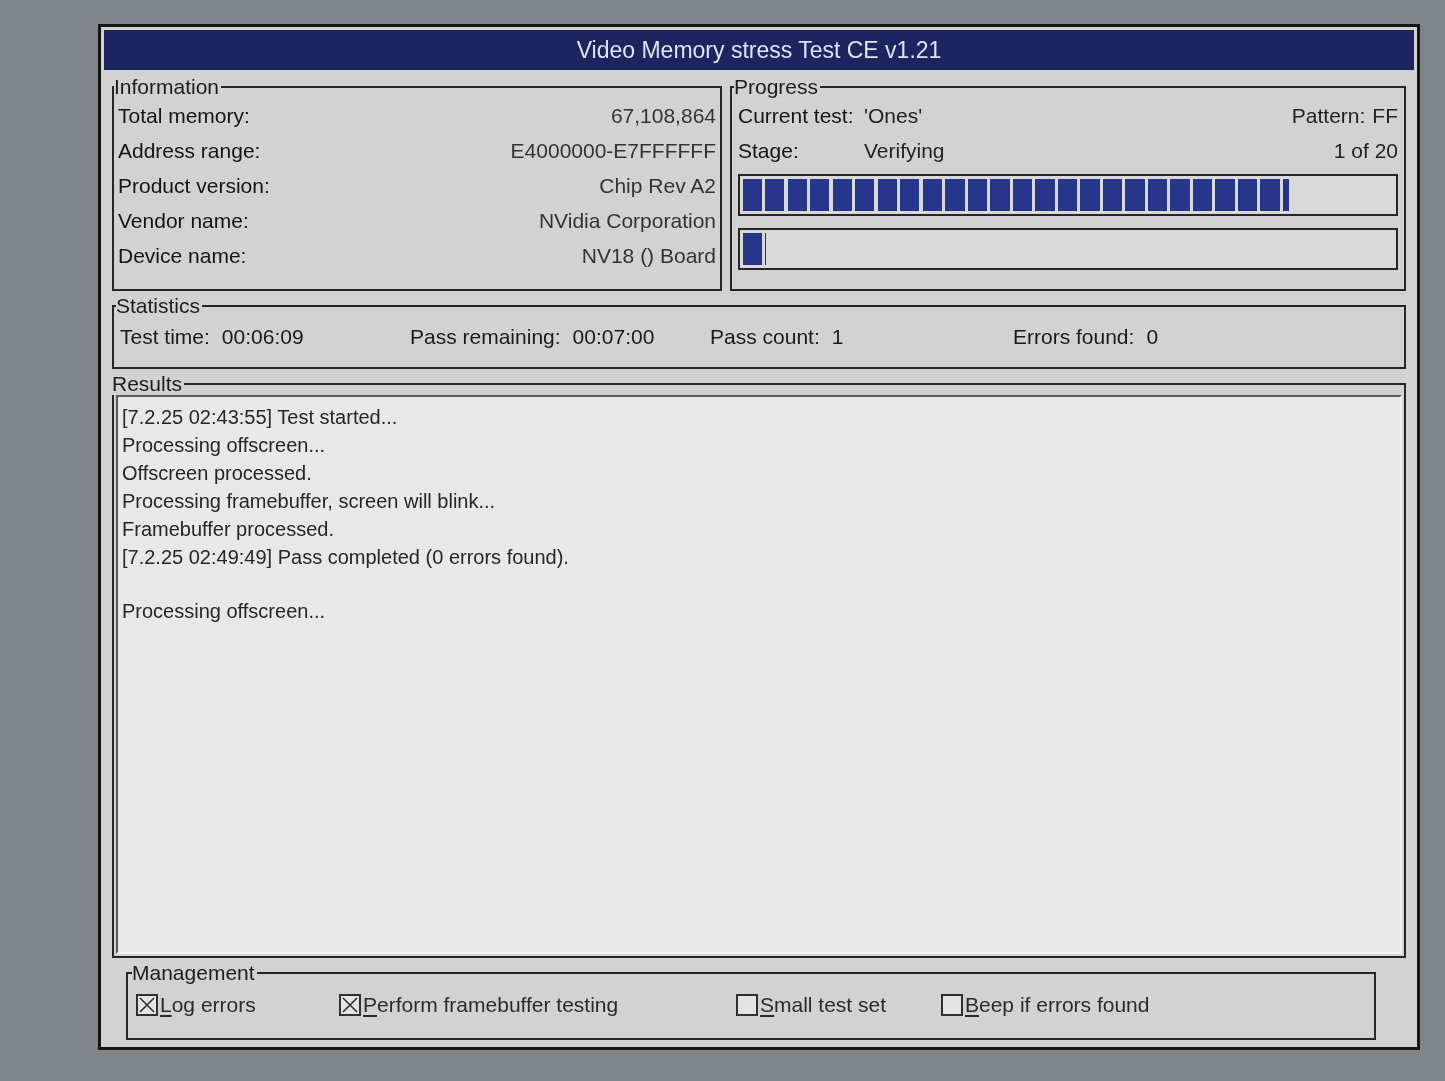 The width and height of the screenshot is (1445, 1081). I want to click on field-label: Current test:, so click(796, 115).